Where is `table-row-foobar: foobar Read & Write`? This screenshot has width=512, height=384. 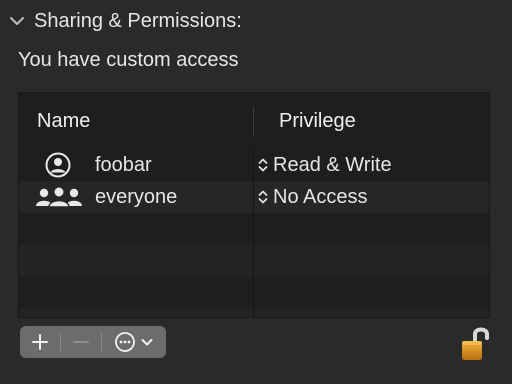 table-row-foobar: foobar Read & Write is located at coordinates (254, 165).